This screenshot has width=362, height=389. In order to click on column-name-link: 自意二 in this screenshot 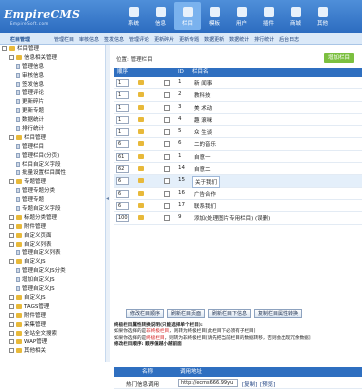, I will do `click(202, 169)`.